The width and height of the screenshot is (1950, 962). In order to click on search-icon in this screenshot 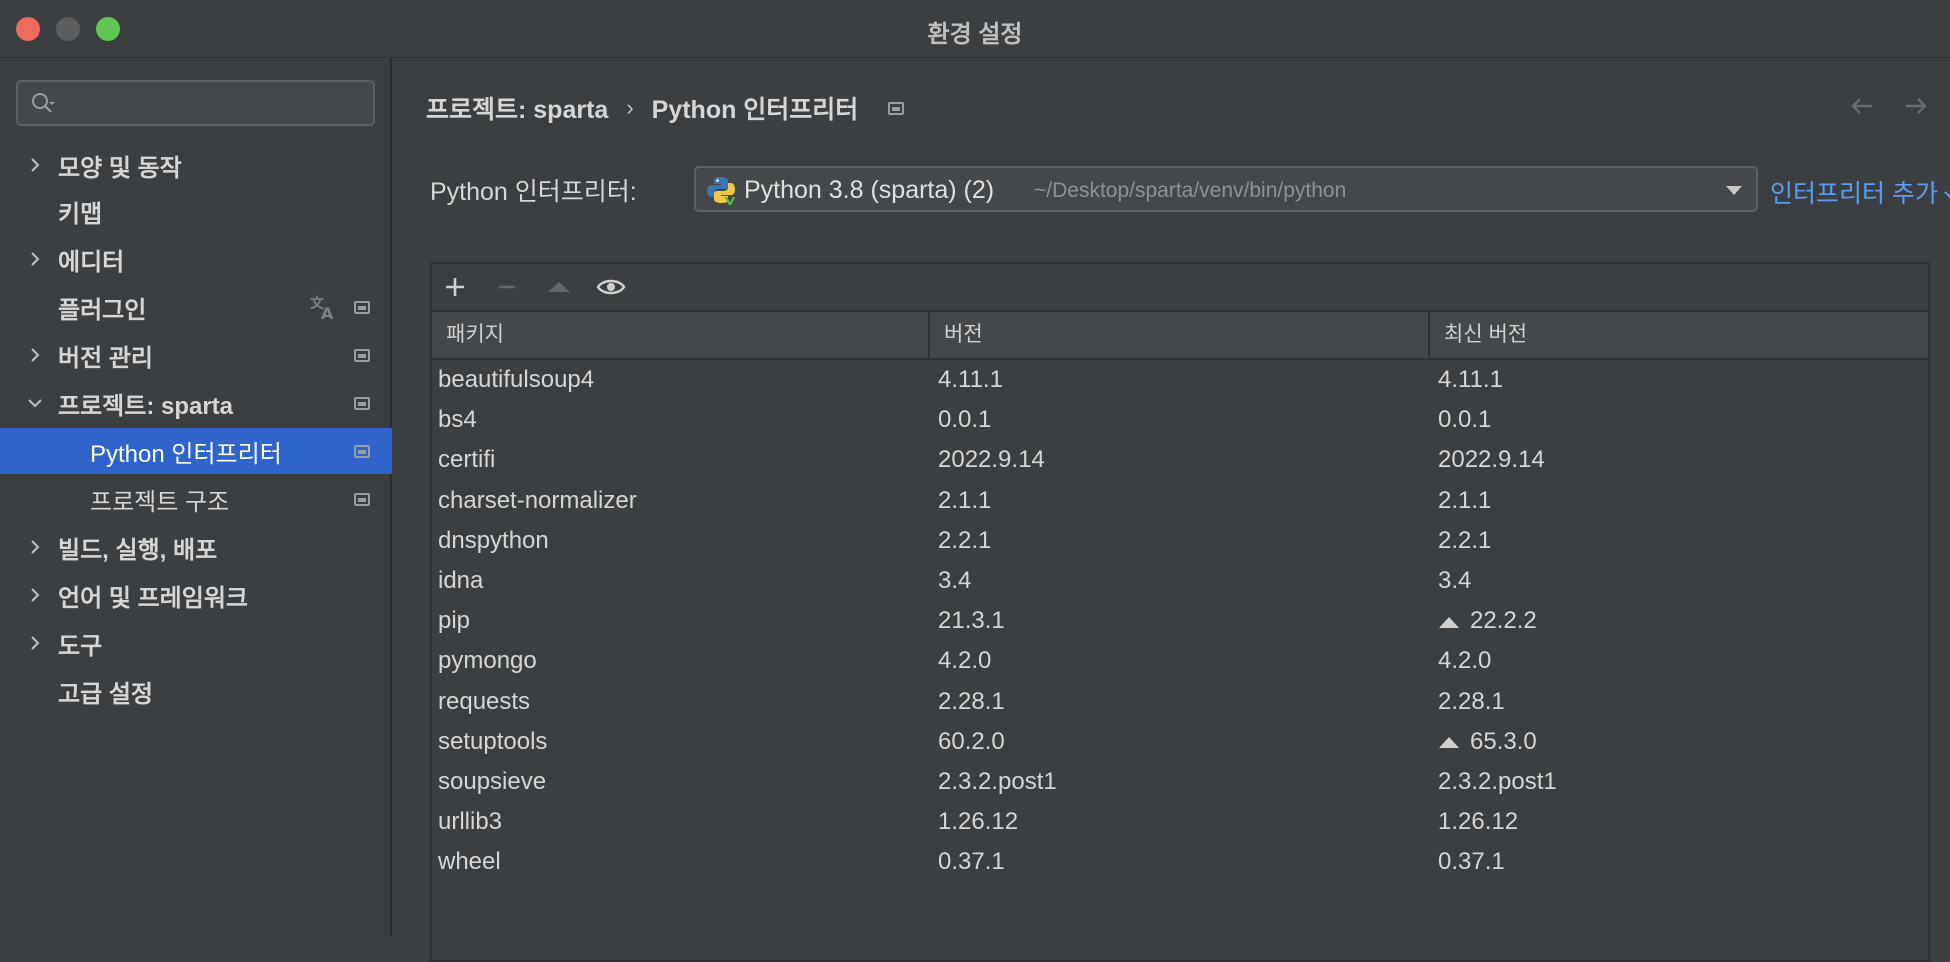, I will do `click(43, 103)`.